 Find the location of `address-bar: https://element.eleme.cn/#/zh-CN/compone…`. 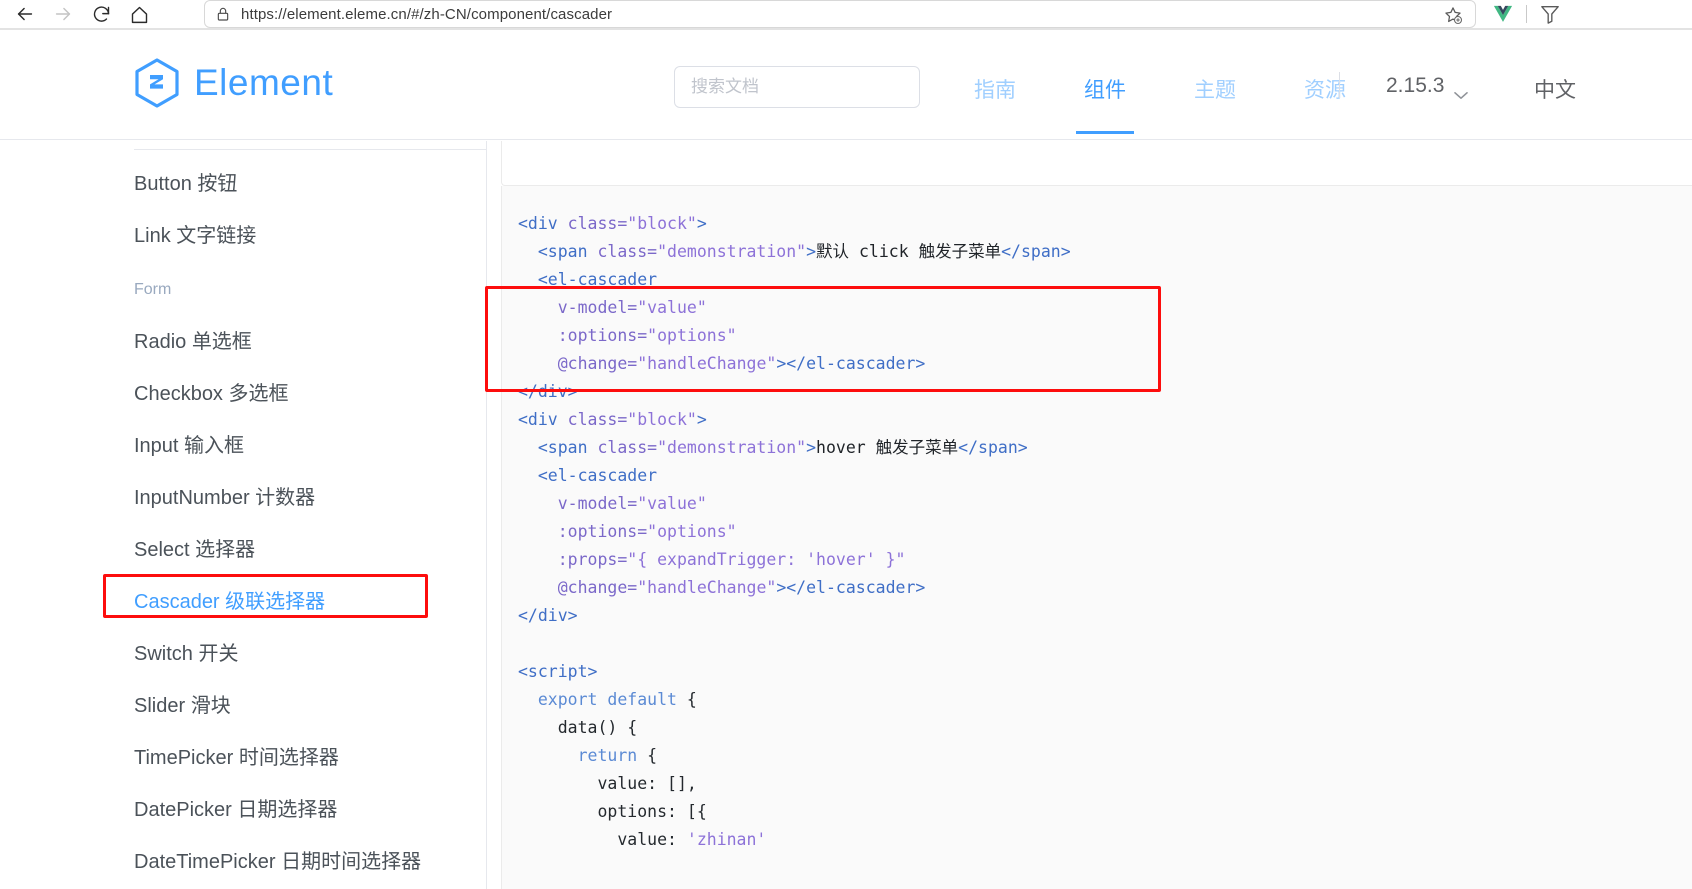

address-bar: https://element.eleme.cn/#/zh-CN/compone… is located at coordinates (840, 14).